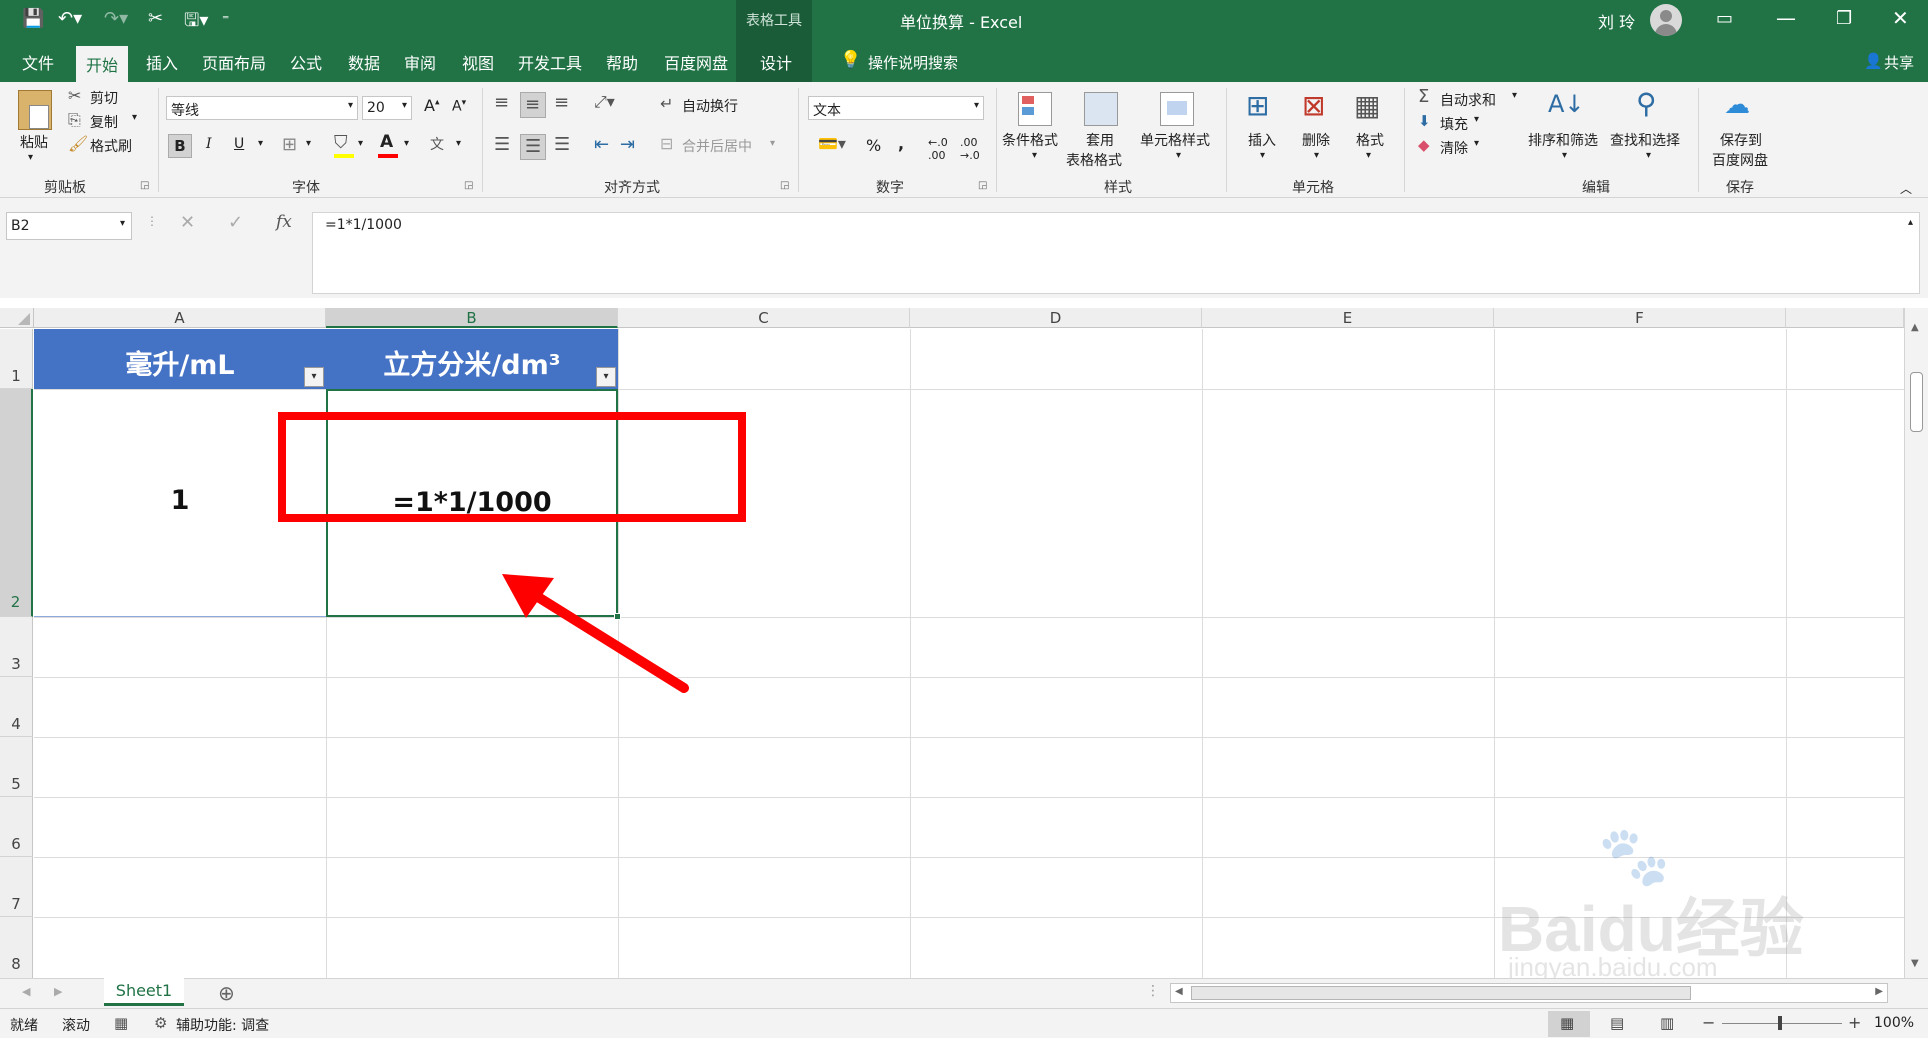  What do you see at coordinates (235, 222) in the screenshot?
I see `confirm-entry-icon: ✓` at bounding box center [235, 222].